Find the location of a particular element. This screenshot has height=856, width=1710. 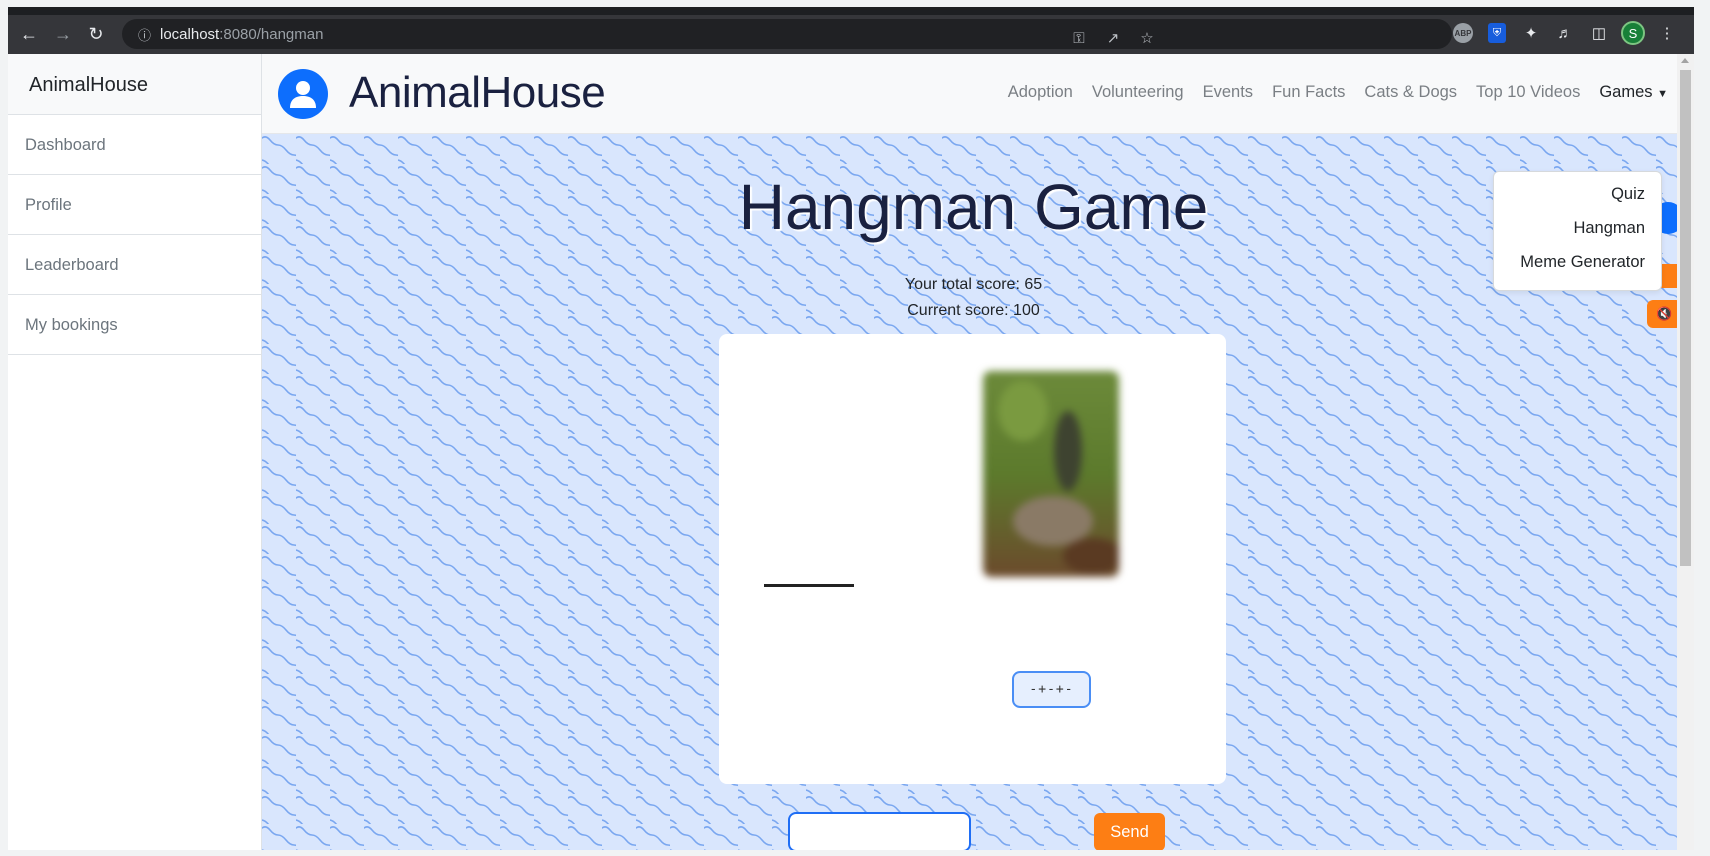

site-info-icon: ⓘ is located at coordinates (149, 34).